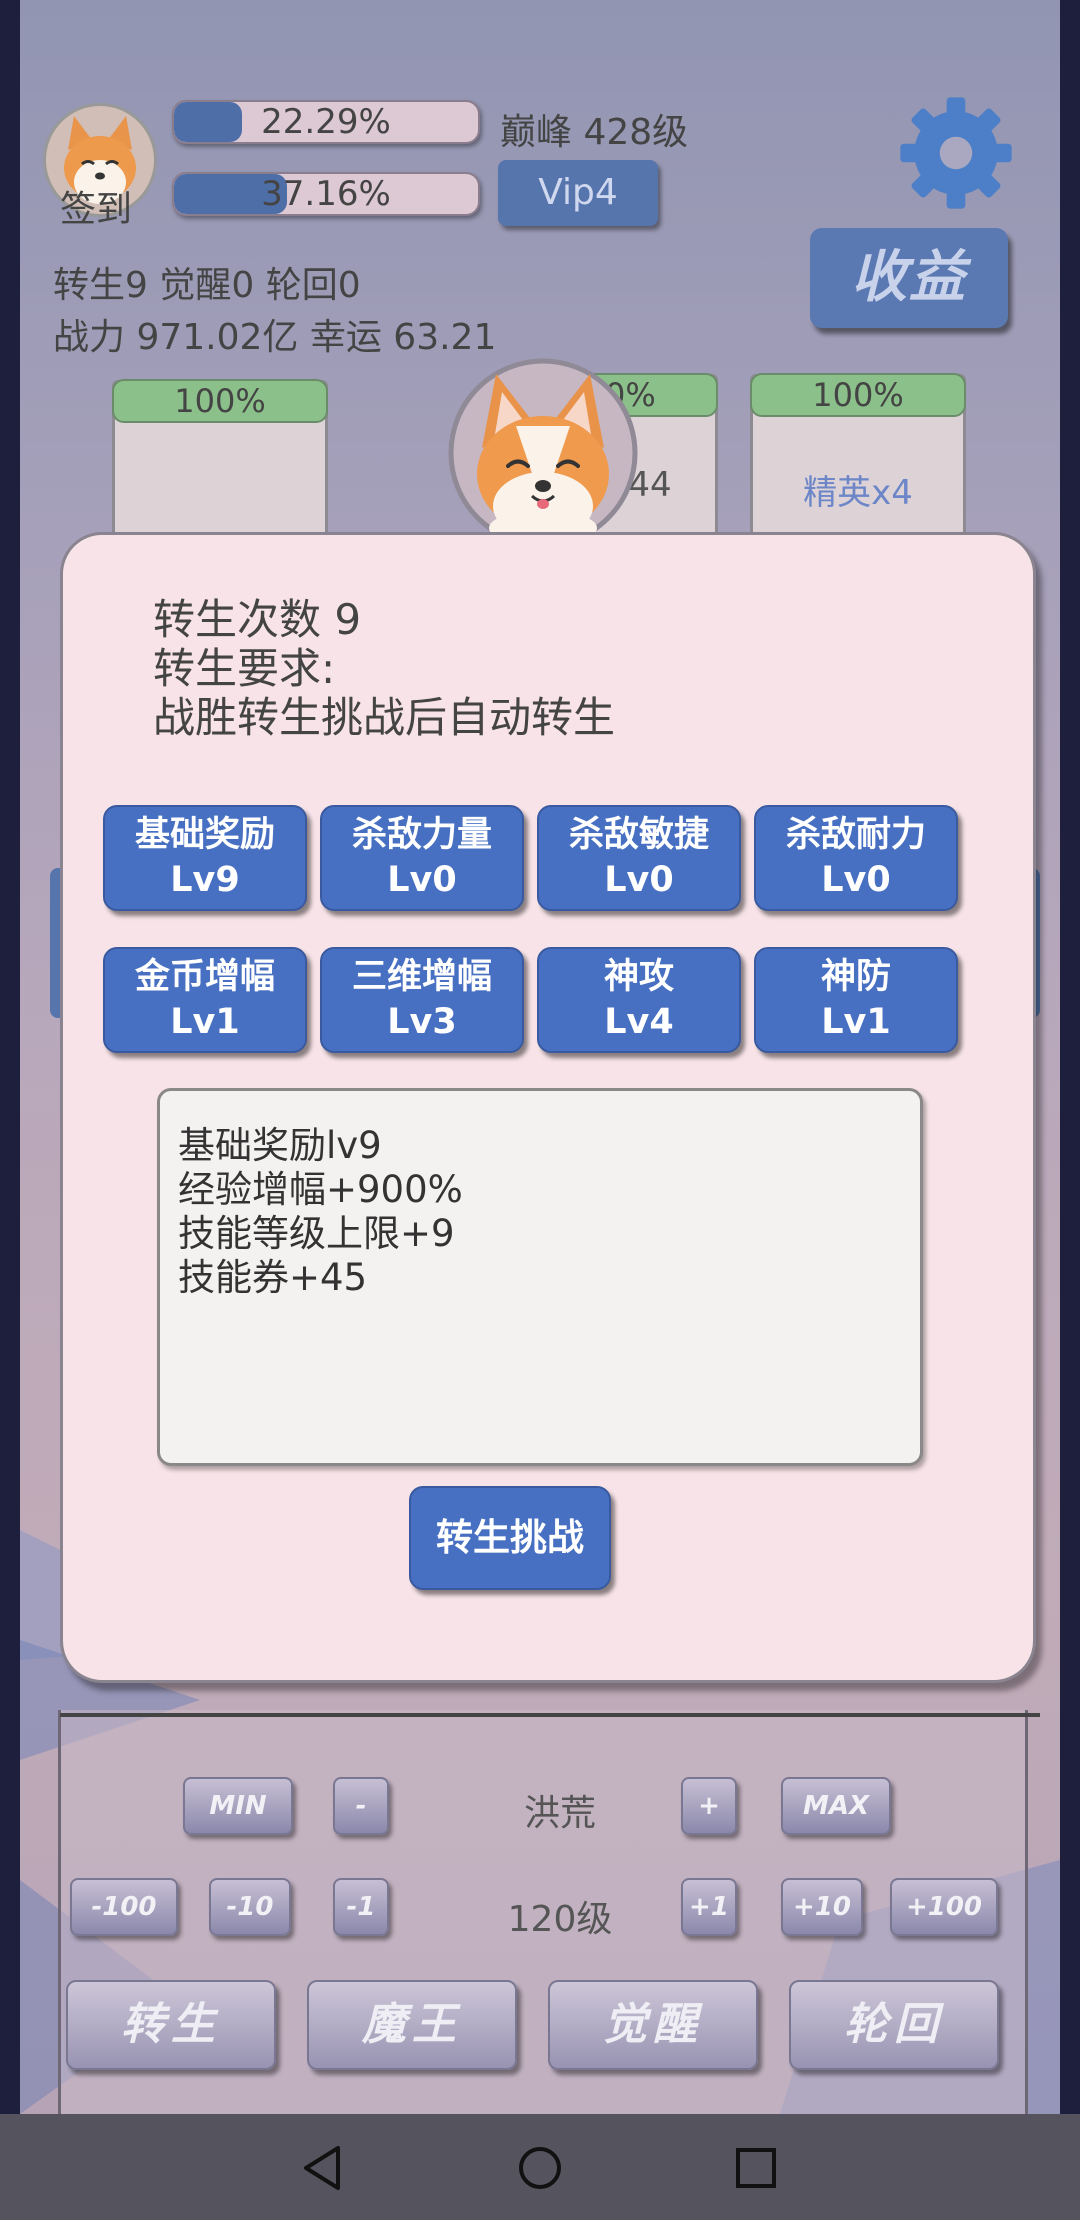  What do you see at coordinates (638, 977) in the screenshot?
I see `skill-name: 神攻` at bounding box center [638, 977].